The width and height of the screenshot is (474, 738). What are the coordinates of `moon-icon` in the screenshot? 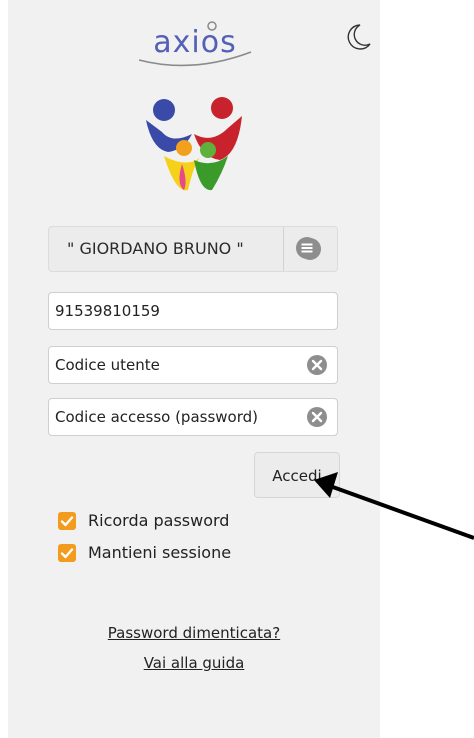 It's located at (357, 37).